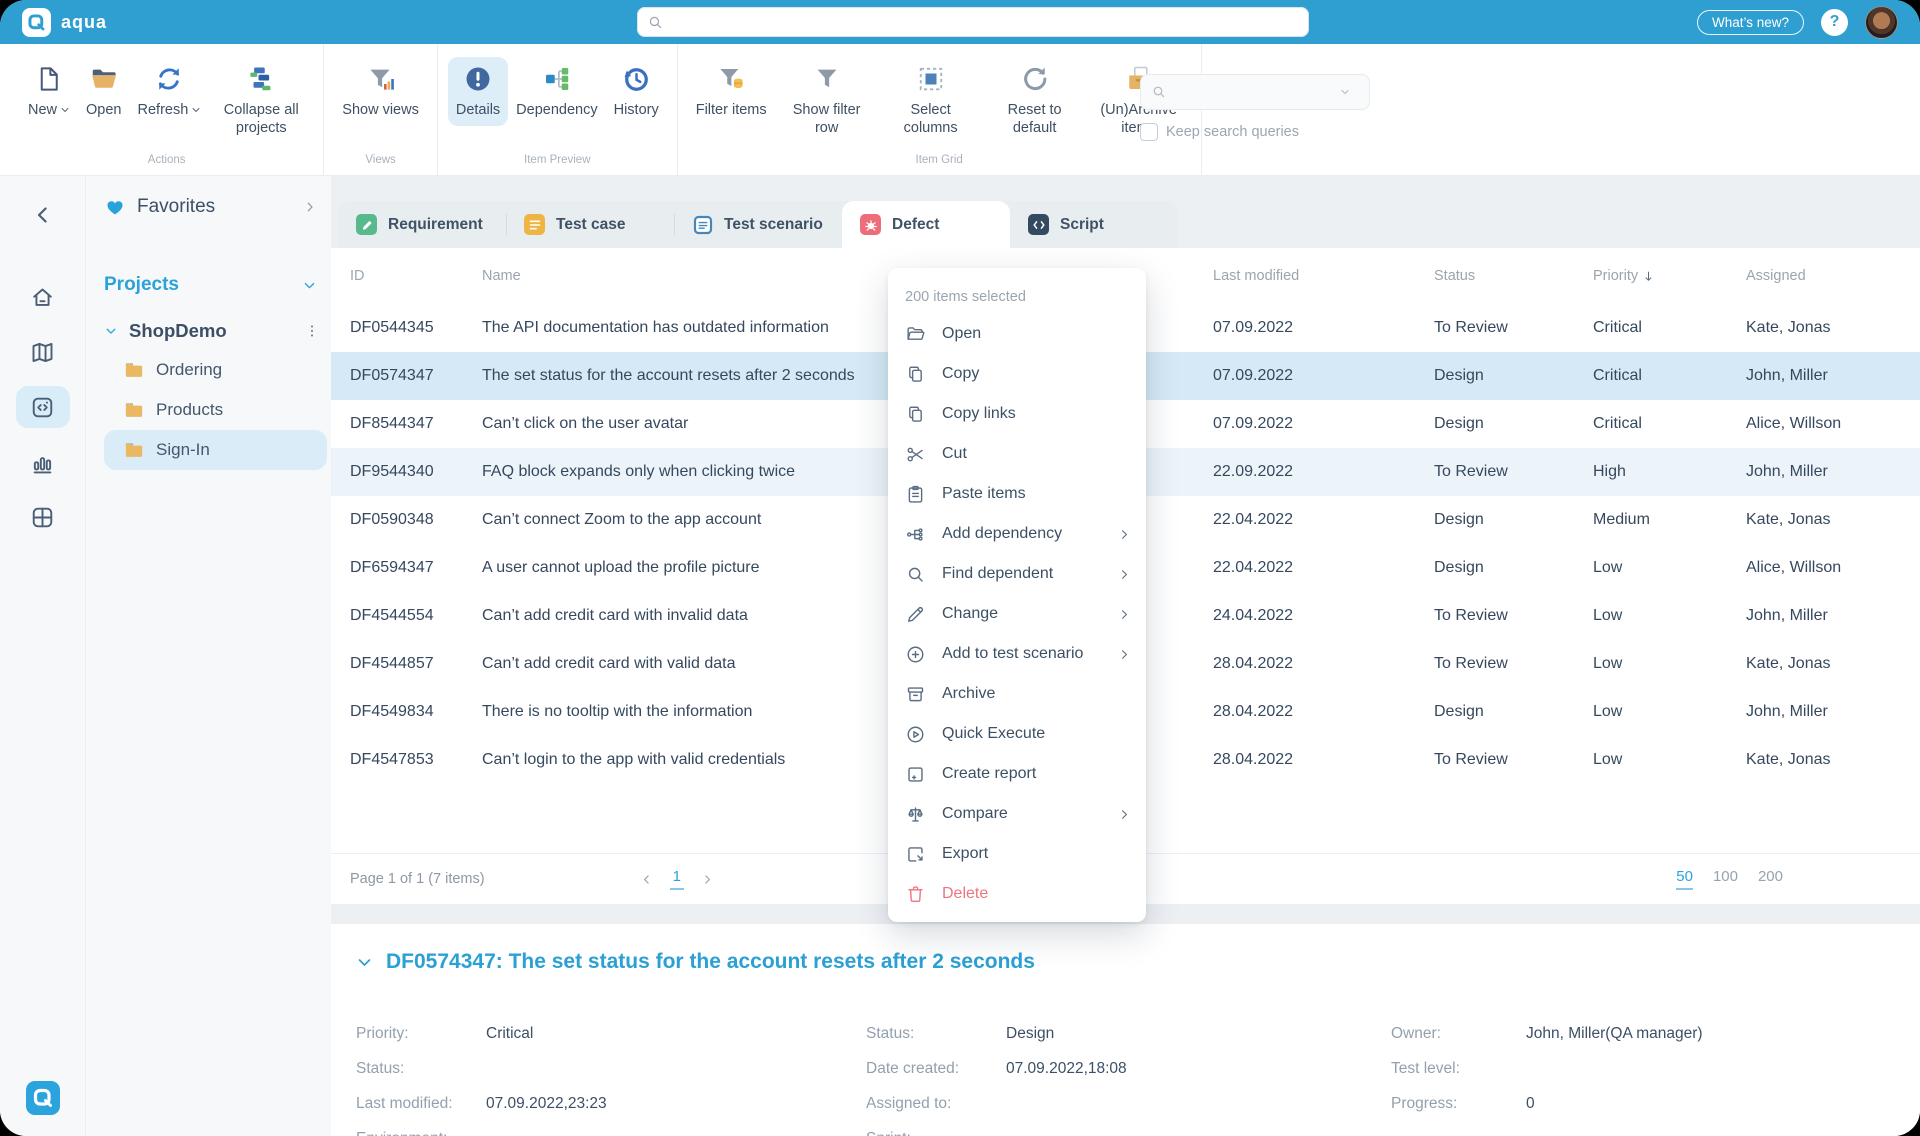 The height and width of the screenshot is (1136, 1920). Describe the element at coordinates (1017, 414) in the screenshot. I see `menu-item-copy-links: Copy links` at that location.